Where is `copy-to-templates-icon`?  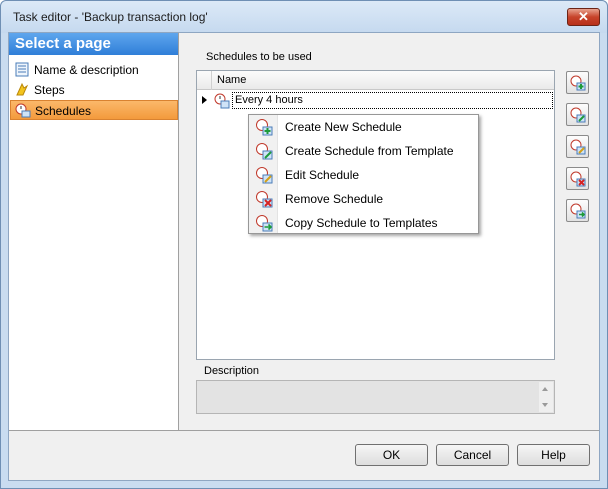 copy-to-templates-icon is located at coordinates (578, 211).